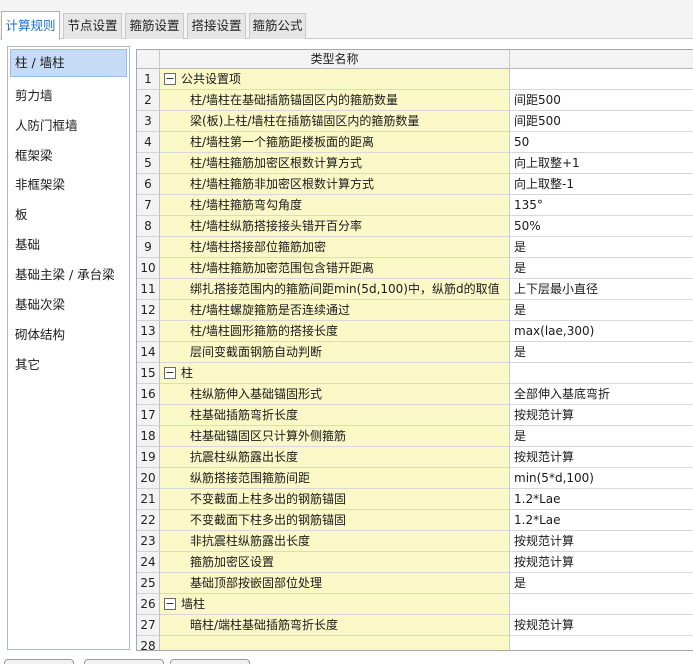 The height and width of the screenshot is (664, 693). Describe the element at coordinates (415, 457) in the screenshot. I see `table-row: 19 抗震柱纵筋露出长度 按规范计算` at that location.